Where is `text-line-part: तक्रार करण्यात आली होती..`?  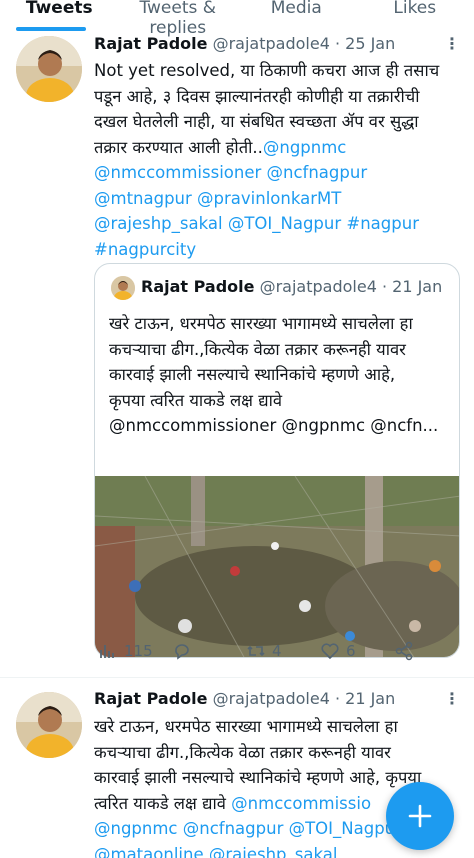 text-line-part: तक्रार करण्यात आली होती.. is located at coordinates (178, 147).